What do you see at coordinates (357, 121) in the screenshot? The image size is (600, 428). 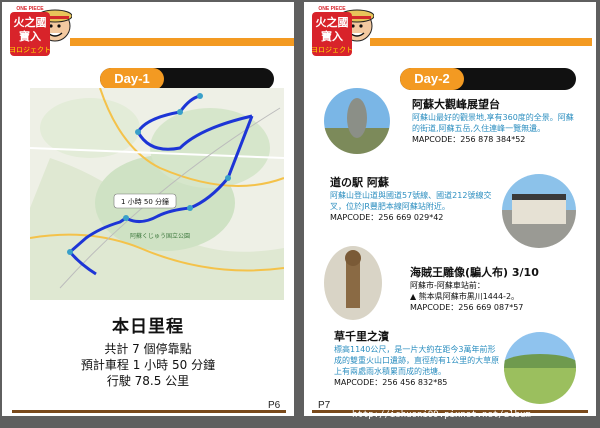 I see `photo-observatory` at bounding box center [357, 121].